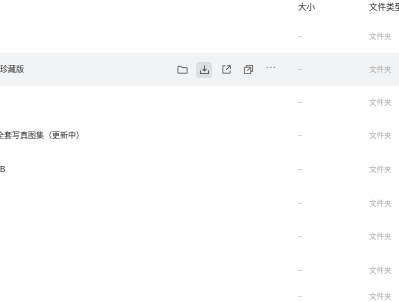  I want to click on open-folder-button, so click(182, 70).